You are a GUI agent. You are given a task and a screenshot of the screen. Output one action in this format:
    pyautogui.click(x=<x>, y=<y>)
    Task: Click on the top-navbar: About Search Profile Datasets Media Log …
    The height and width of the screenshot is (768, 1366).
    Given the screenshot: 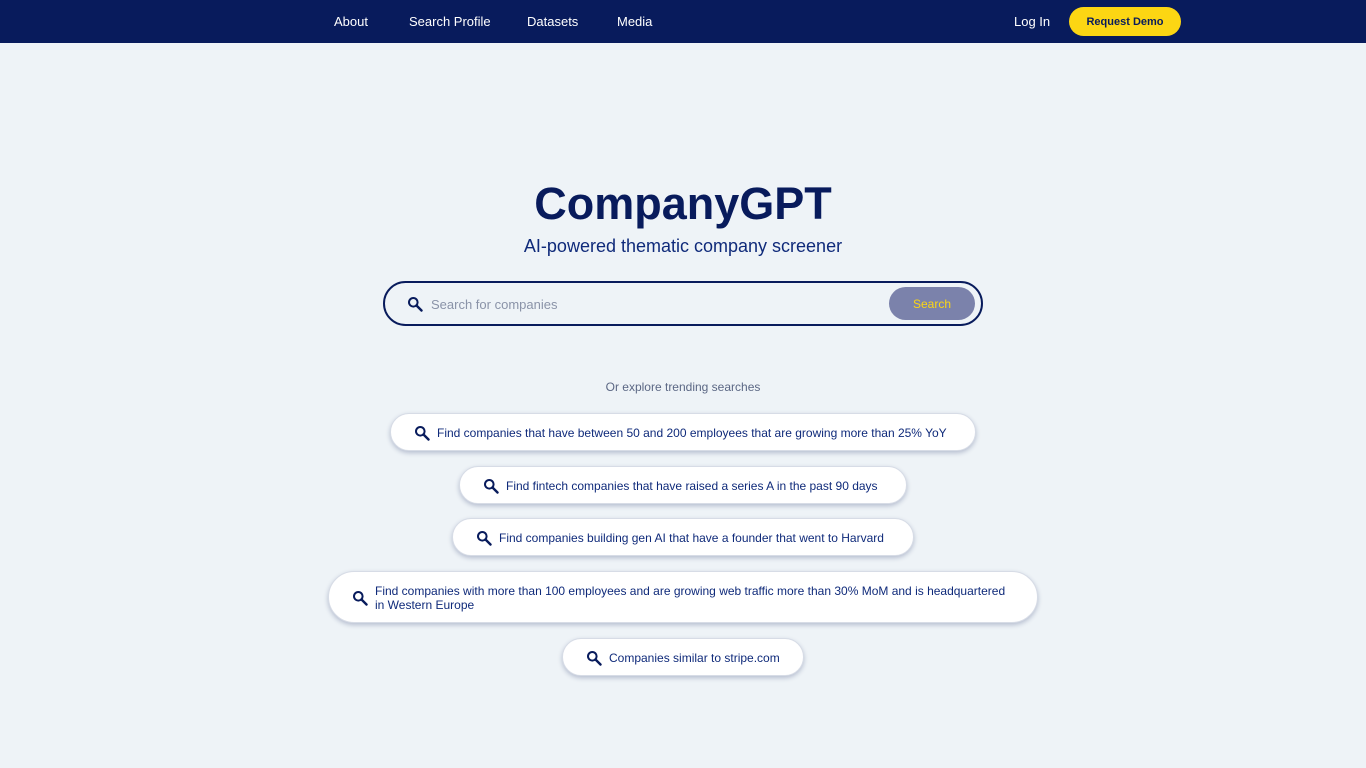 What is the action you would take?
    pyautogui.click(x=683, y=21)
    